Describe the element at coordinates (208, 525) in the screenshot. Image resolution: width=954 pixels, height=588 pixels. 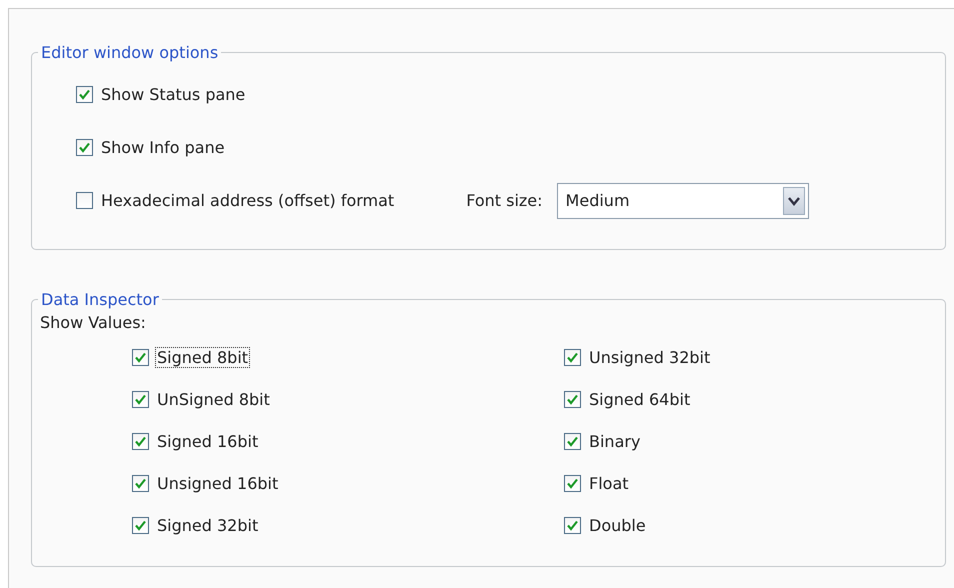
I see `checkbox-label: Signed 32bit` at that location.